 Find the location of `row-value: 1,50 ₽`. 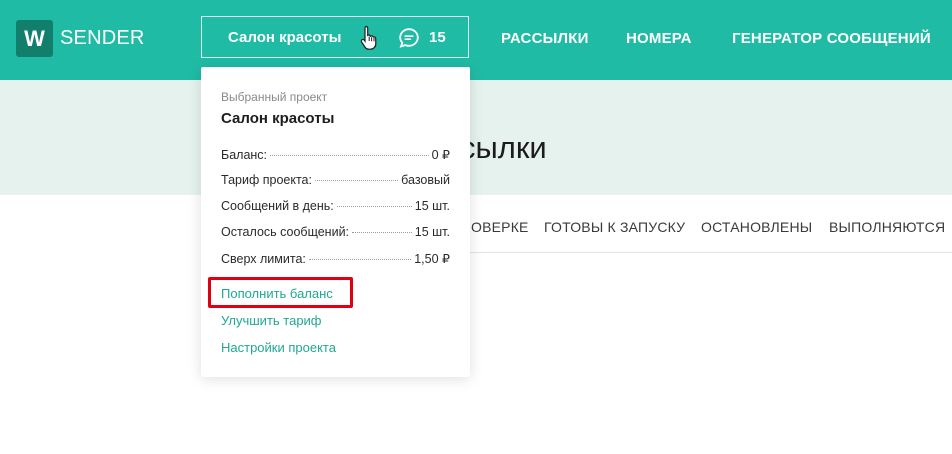

row-value: 1,50 ₽ is located at coordinates (432, 259).